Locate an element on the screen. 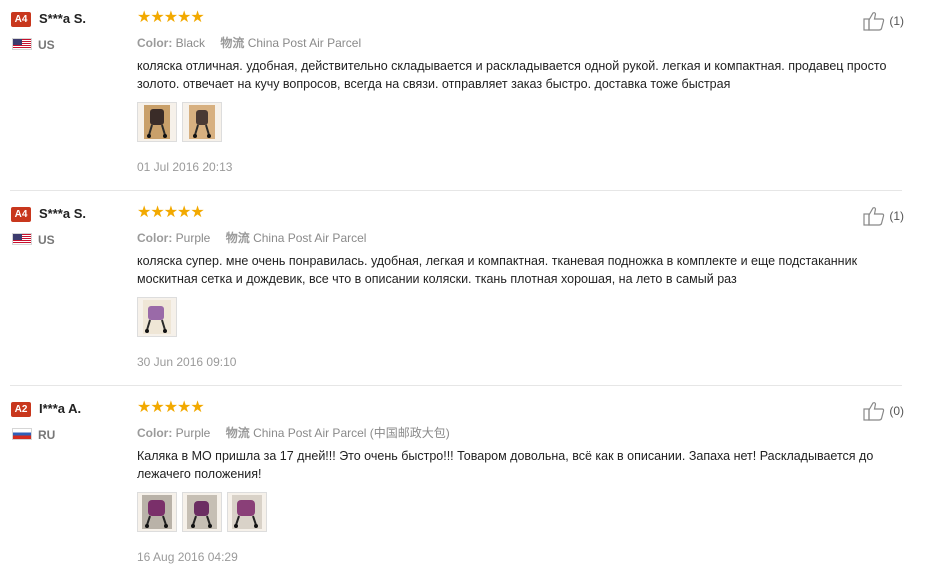 The width and height of the screenshot is (925, 585). review-meta: Color: Black 物流 China Post Air Parcel is located at coordinates (255, 42).